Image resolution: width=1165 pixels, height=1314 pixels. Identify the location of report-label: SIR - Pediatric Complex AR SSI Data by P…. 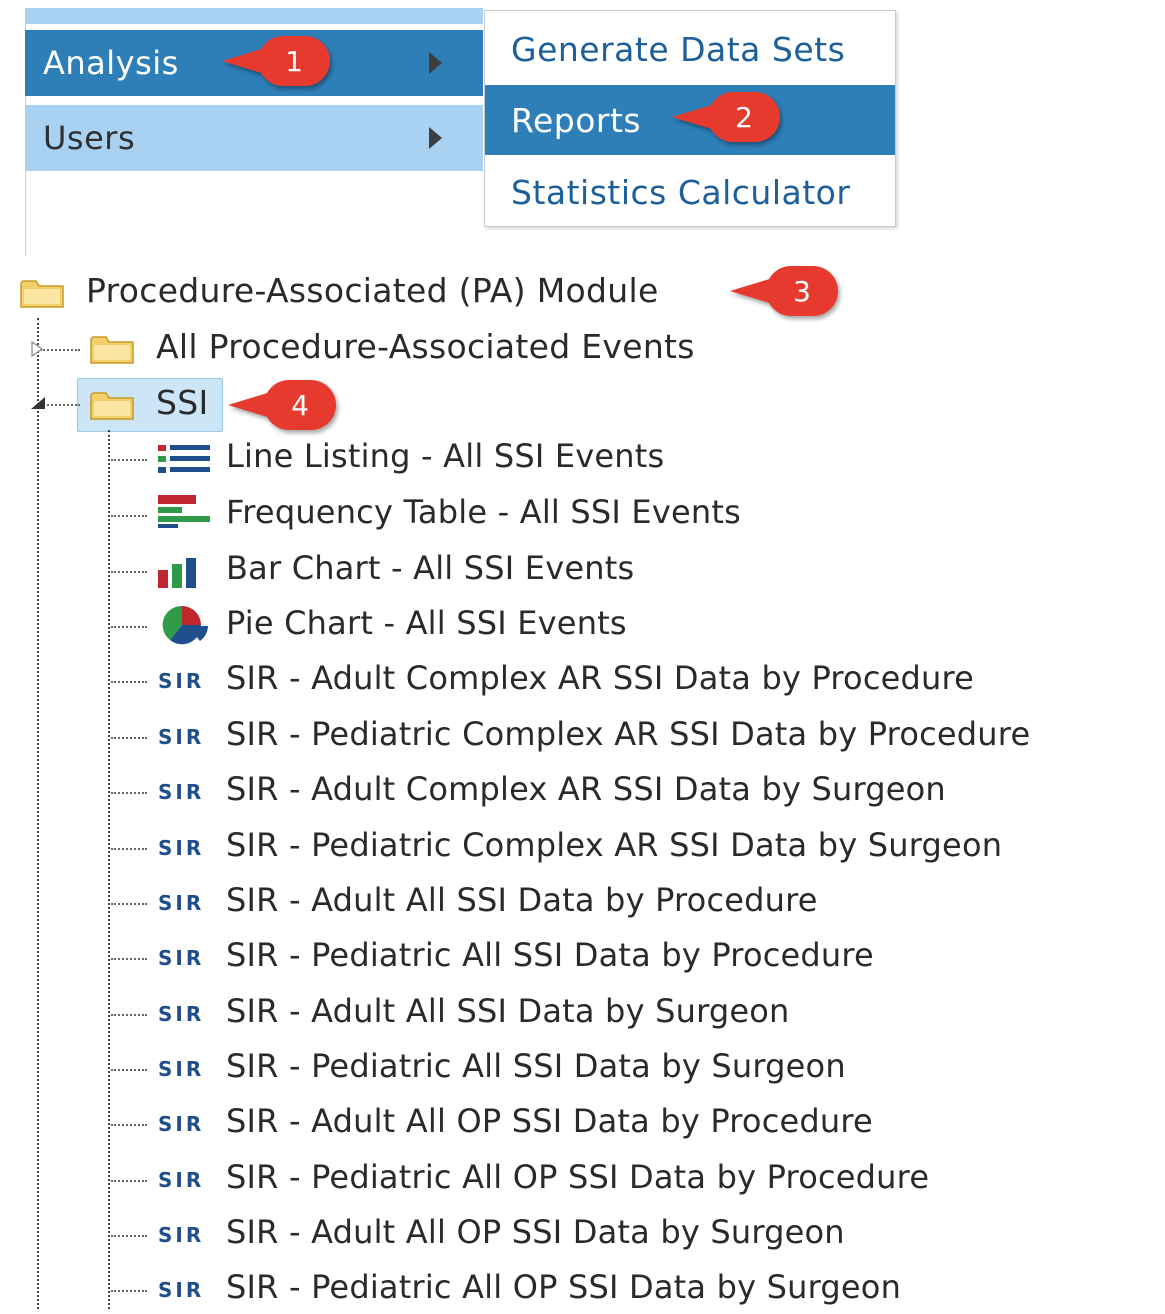
(628, 734).